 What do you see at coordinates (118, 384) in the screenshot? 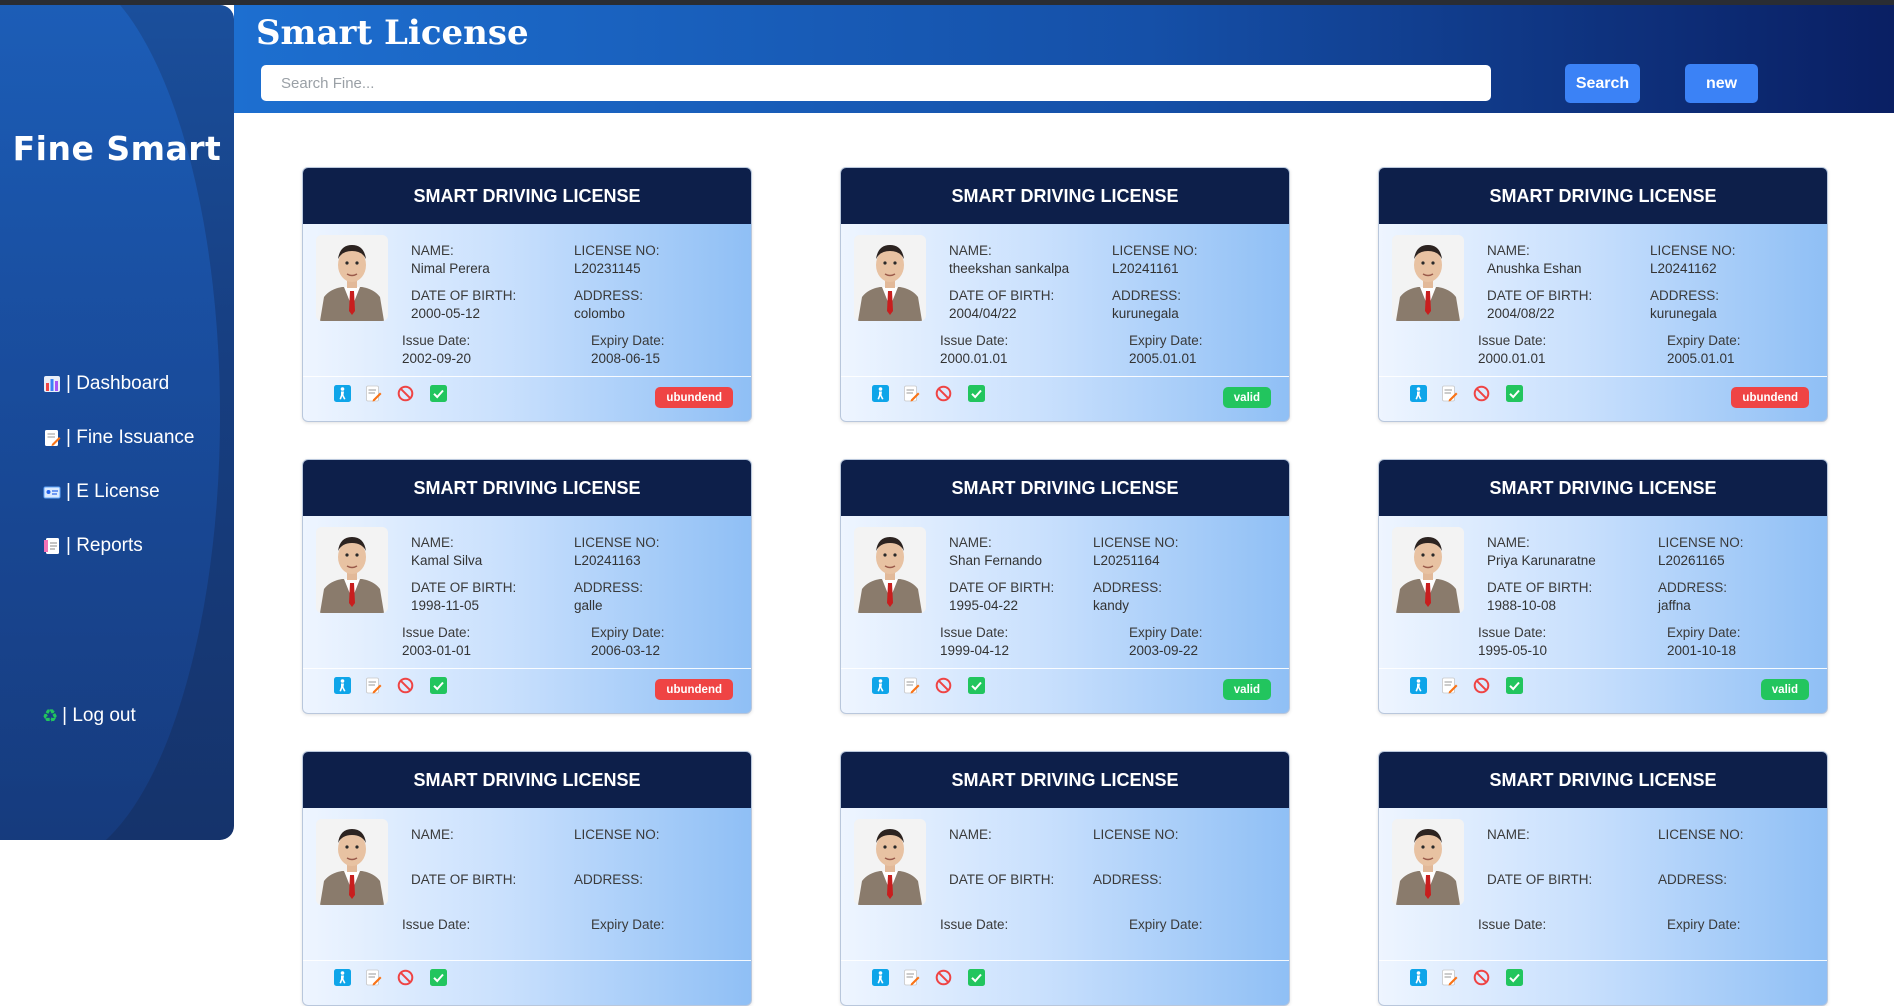
I see `sidebar-item-dashboard: | Dashboard` at bounding box center [118, 384].